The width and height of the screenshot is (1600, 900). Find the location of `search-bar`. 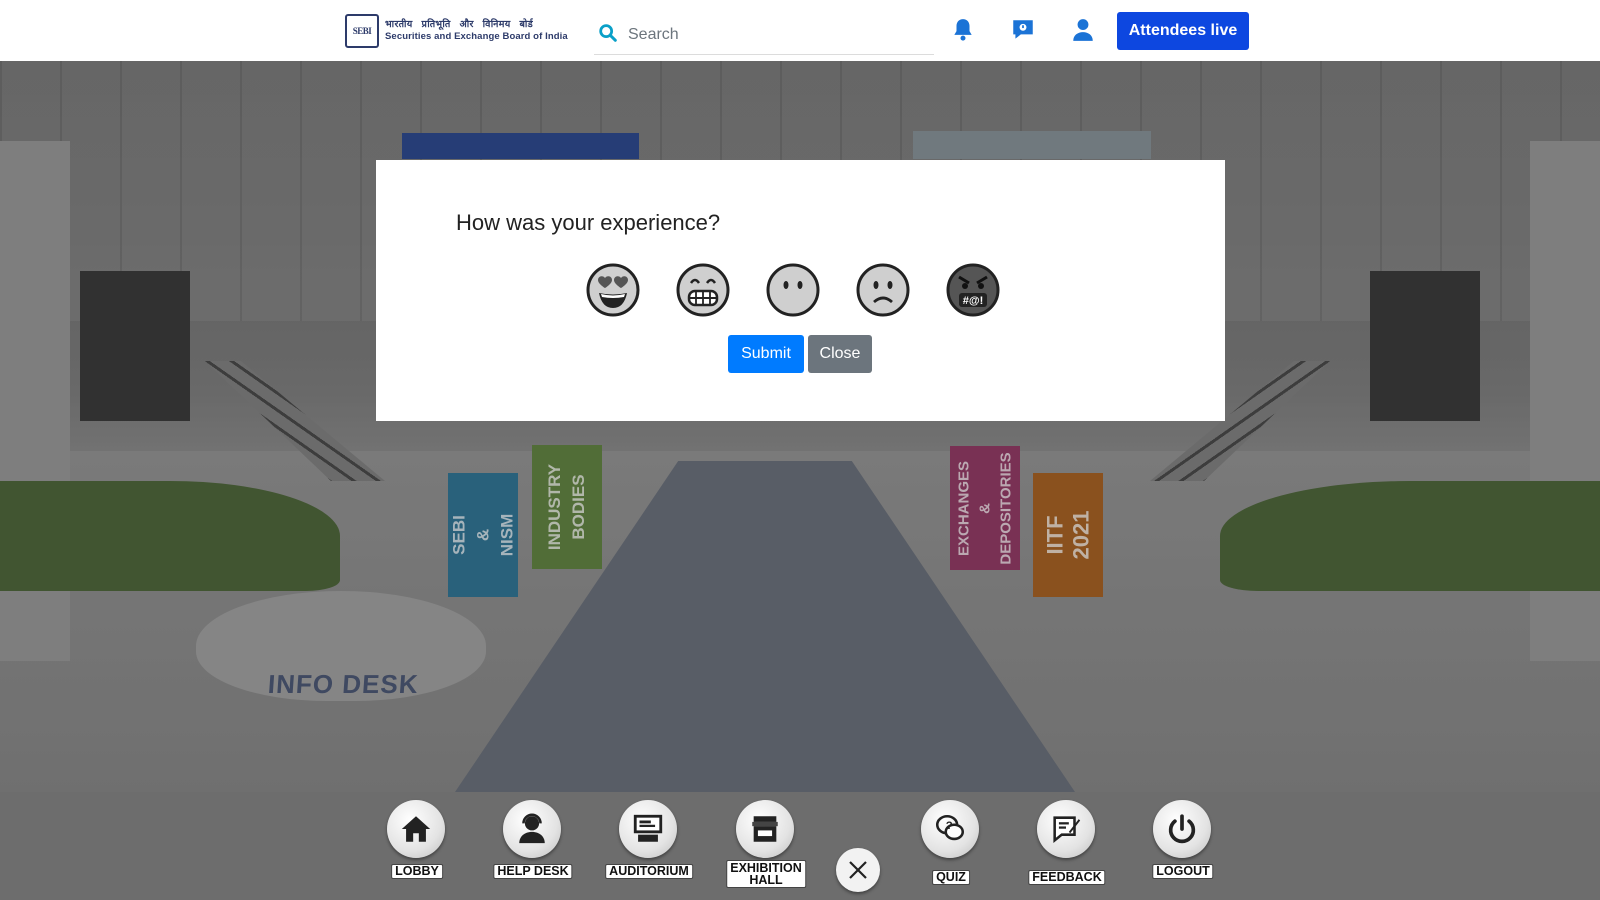

search-bar is located at coordinates (764, 34).